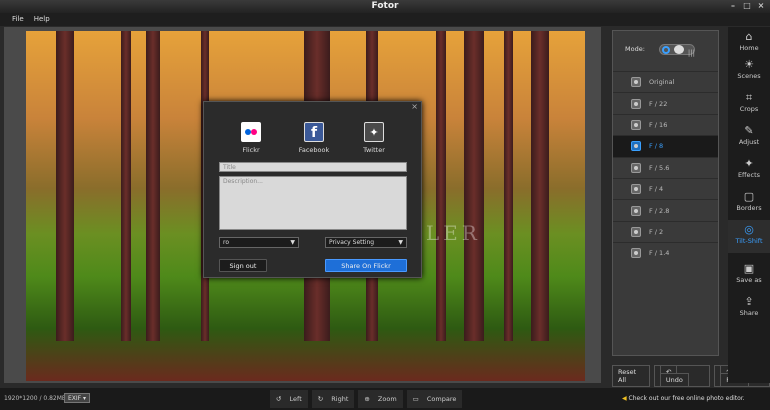  What do you see at coordinates (226, 242) in the screenshot?
I see `account-value: ro` at bounding box center [226, 242].